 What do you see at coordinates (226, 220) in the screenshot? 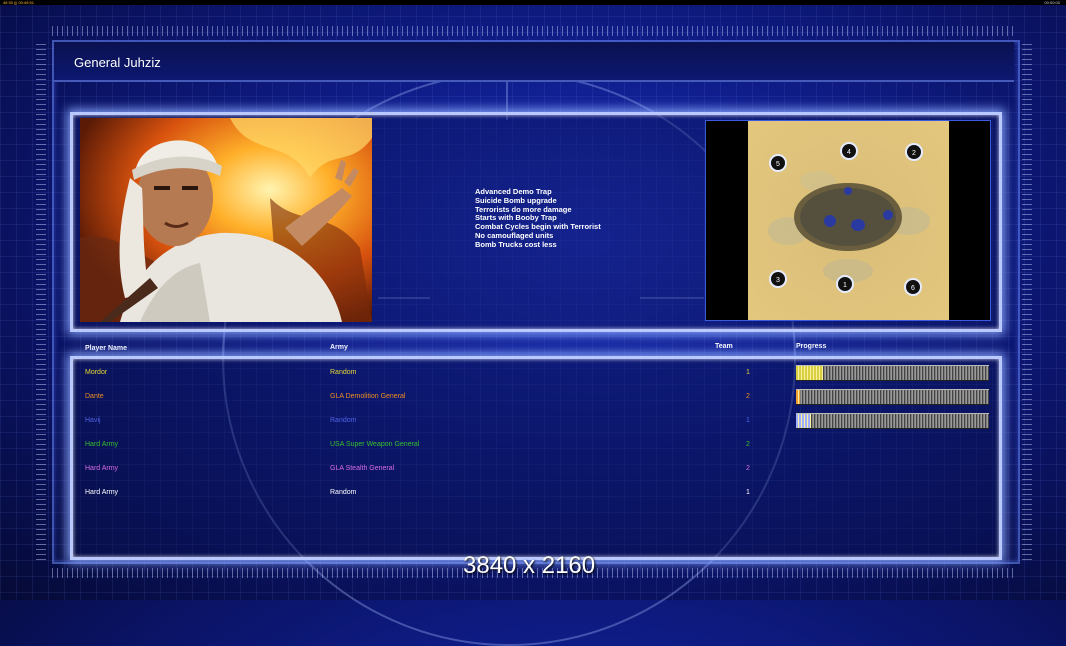
I see `general-portrait` at bounding box center [226, 220].